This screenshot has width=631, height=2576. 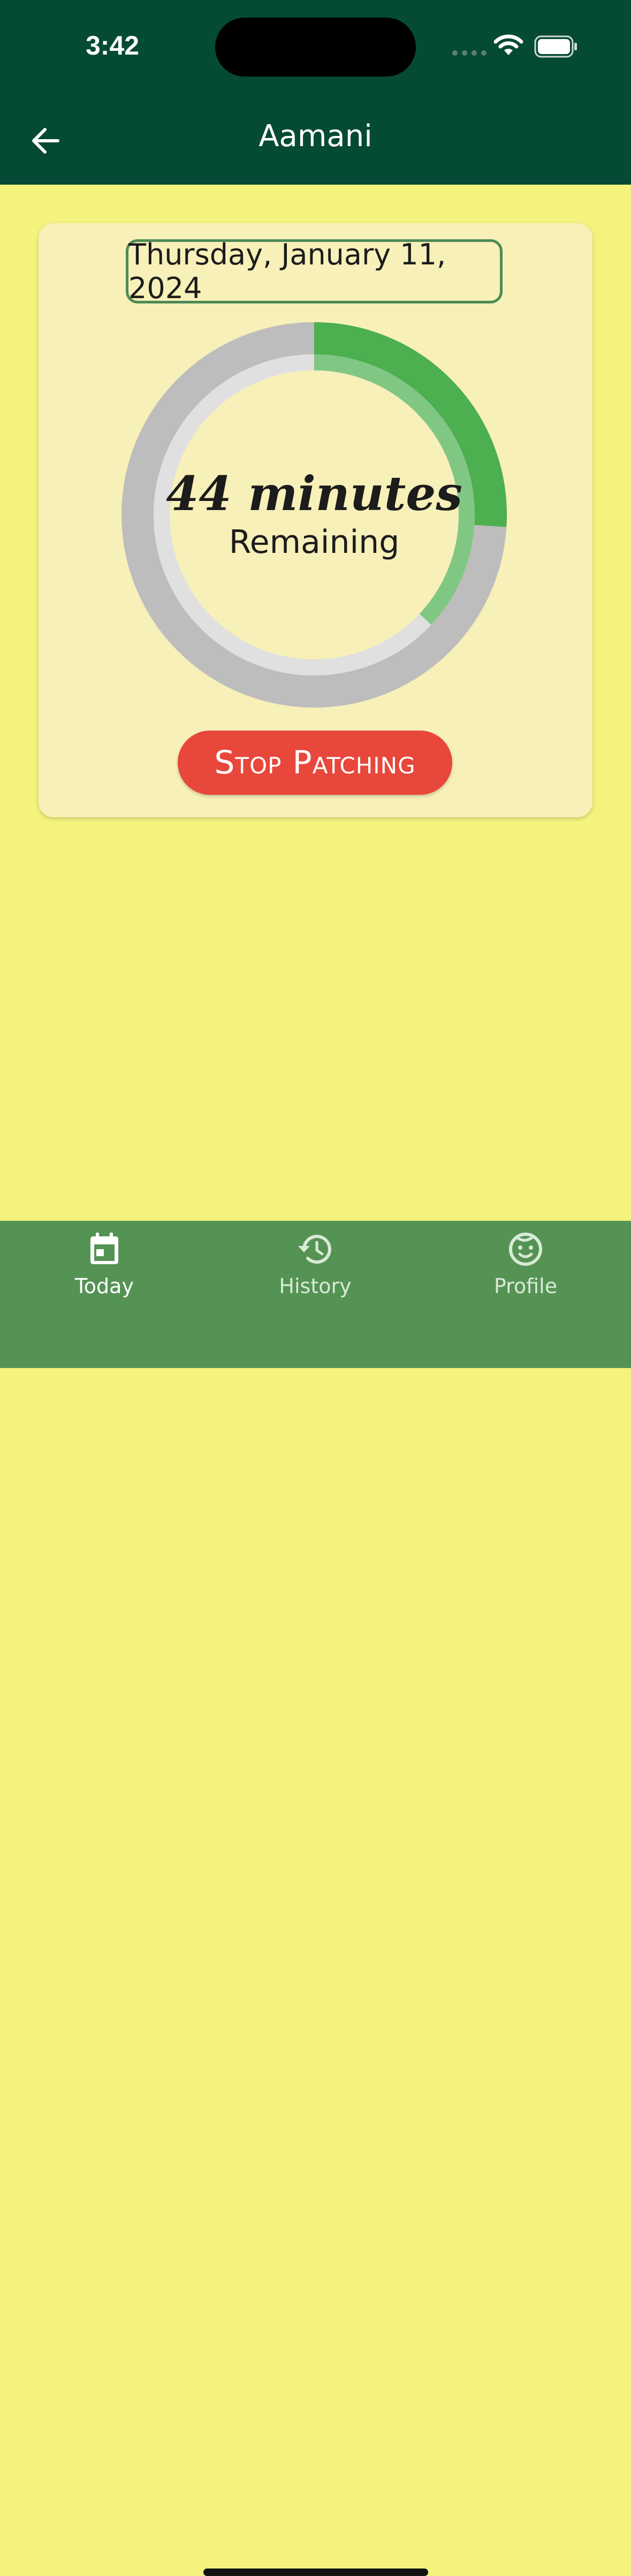 I want to click on battery-icon, so click(x=555, y=46).